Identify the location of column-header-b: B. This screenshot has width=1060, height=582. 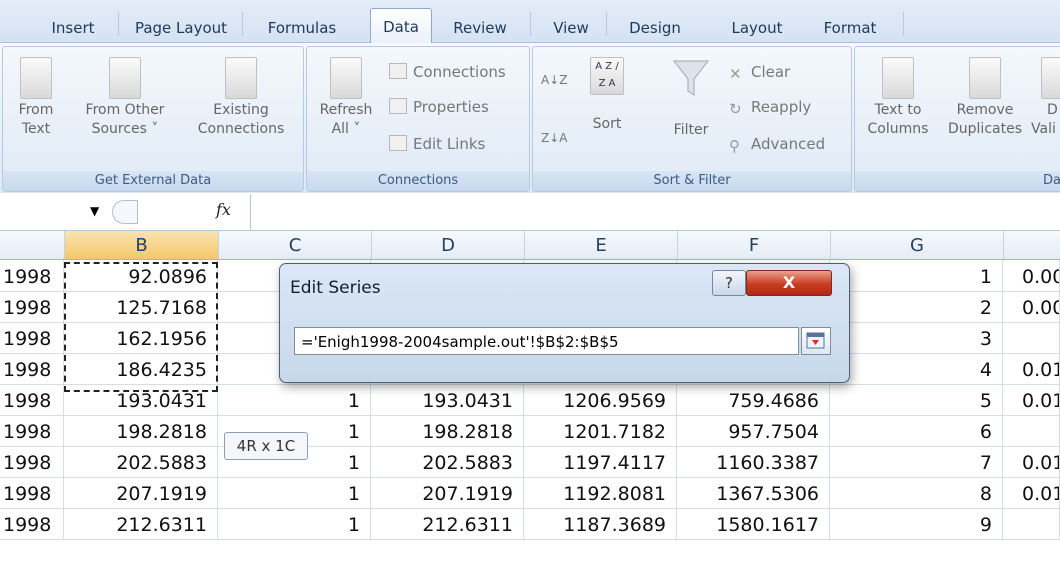
(142, 245).